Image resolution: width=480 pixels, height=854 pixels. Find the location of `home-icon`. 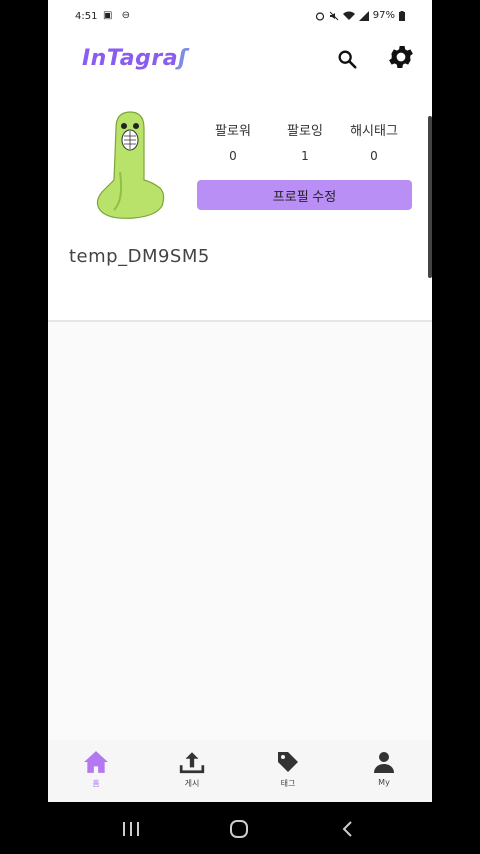

home-icon is located at coordinates (96, 762).